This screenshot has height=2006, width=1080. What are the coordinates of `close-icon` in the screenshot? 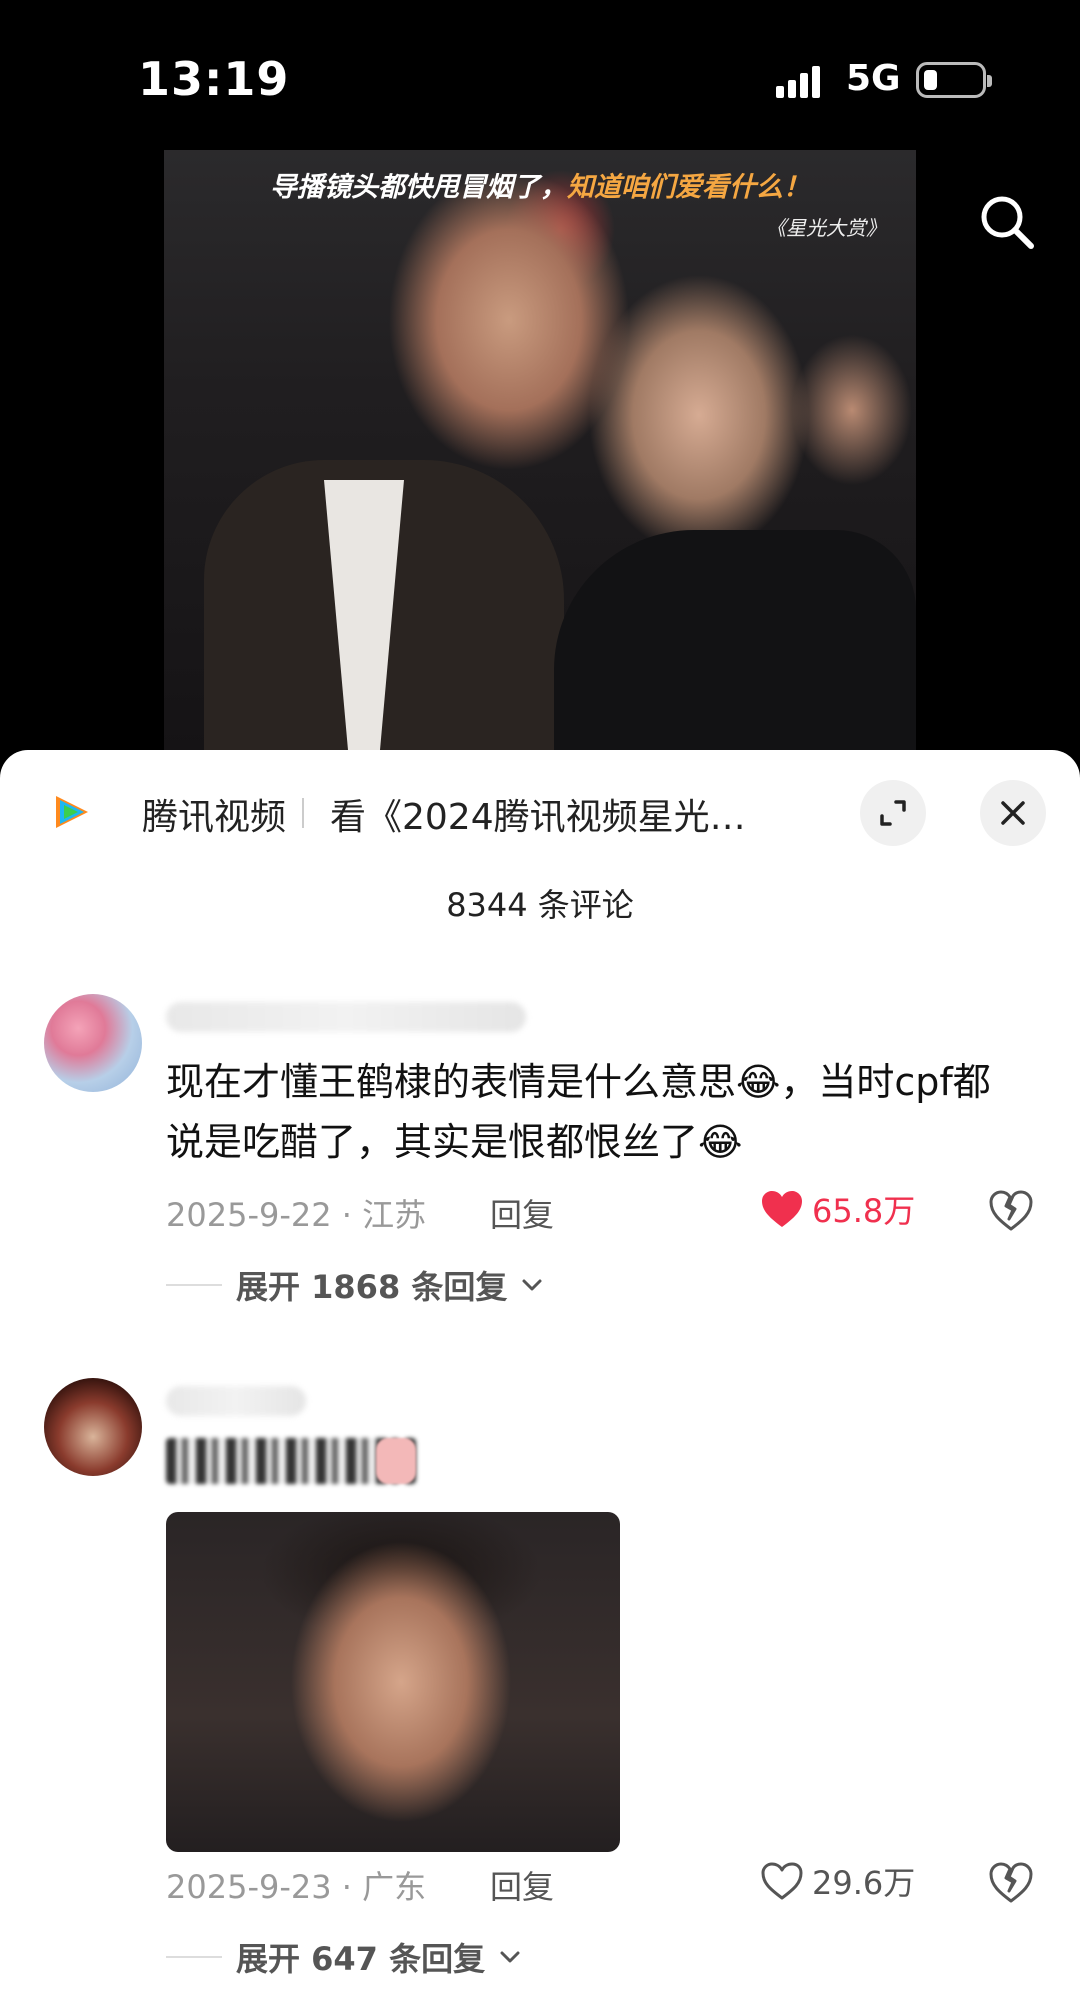 It's located at (1013, 813).